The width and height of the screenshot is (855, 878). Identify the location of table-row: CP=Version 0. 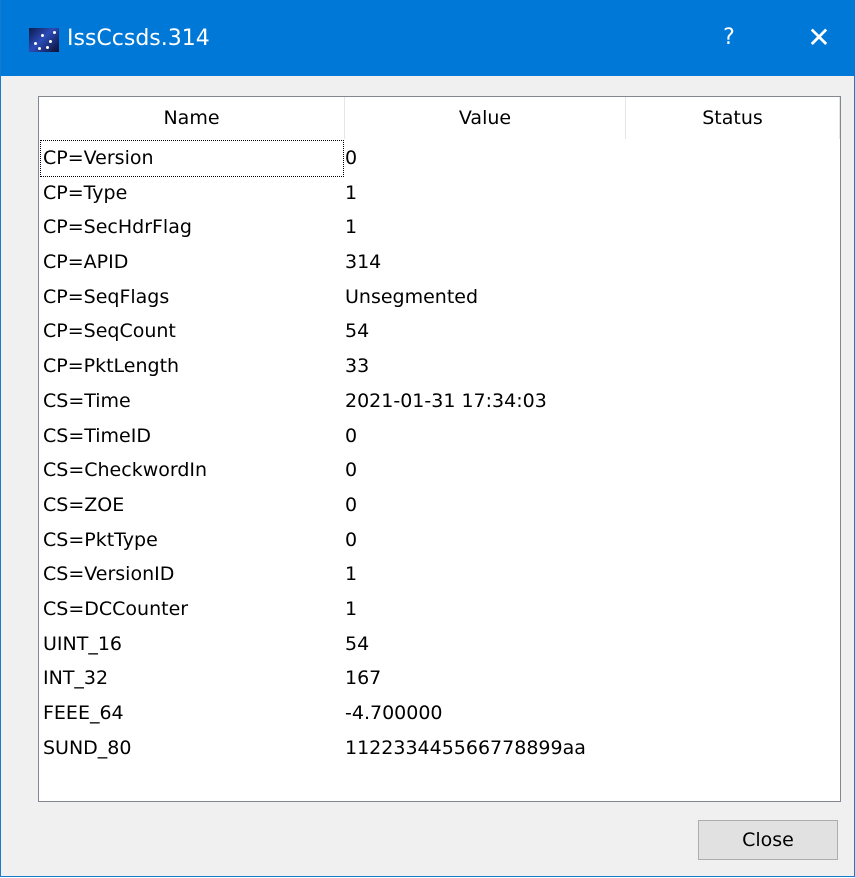
(439, 158).